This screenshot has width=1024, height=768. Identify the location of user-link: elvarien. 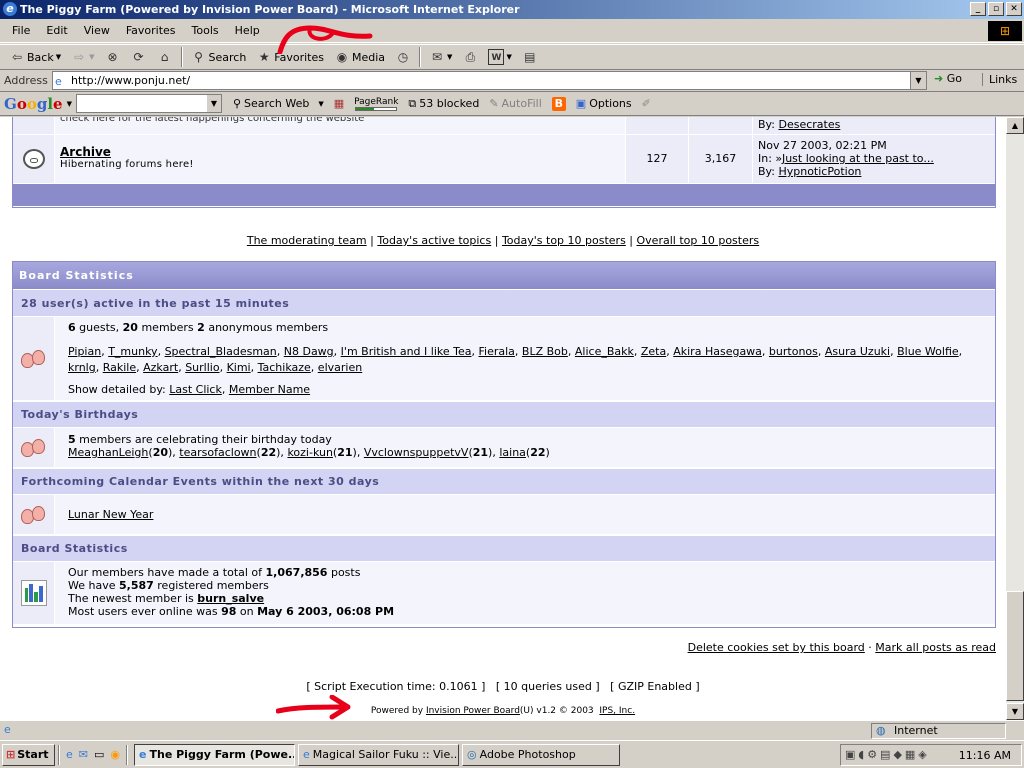
(340, 367).